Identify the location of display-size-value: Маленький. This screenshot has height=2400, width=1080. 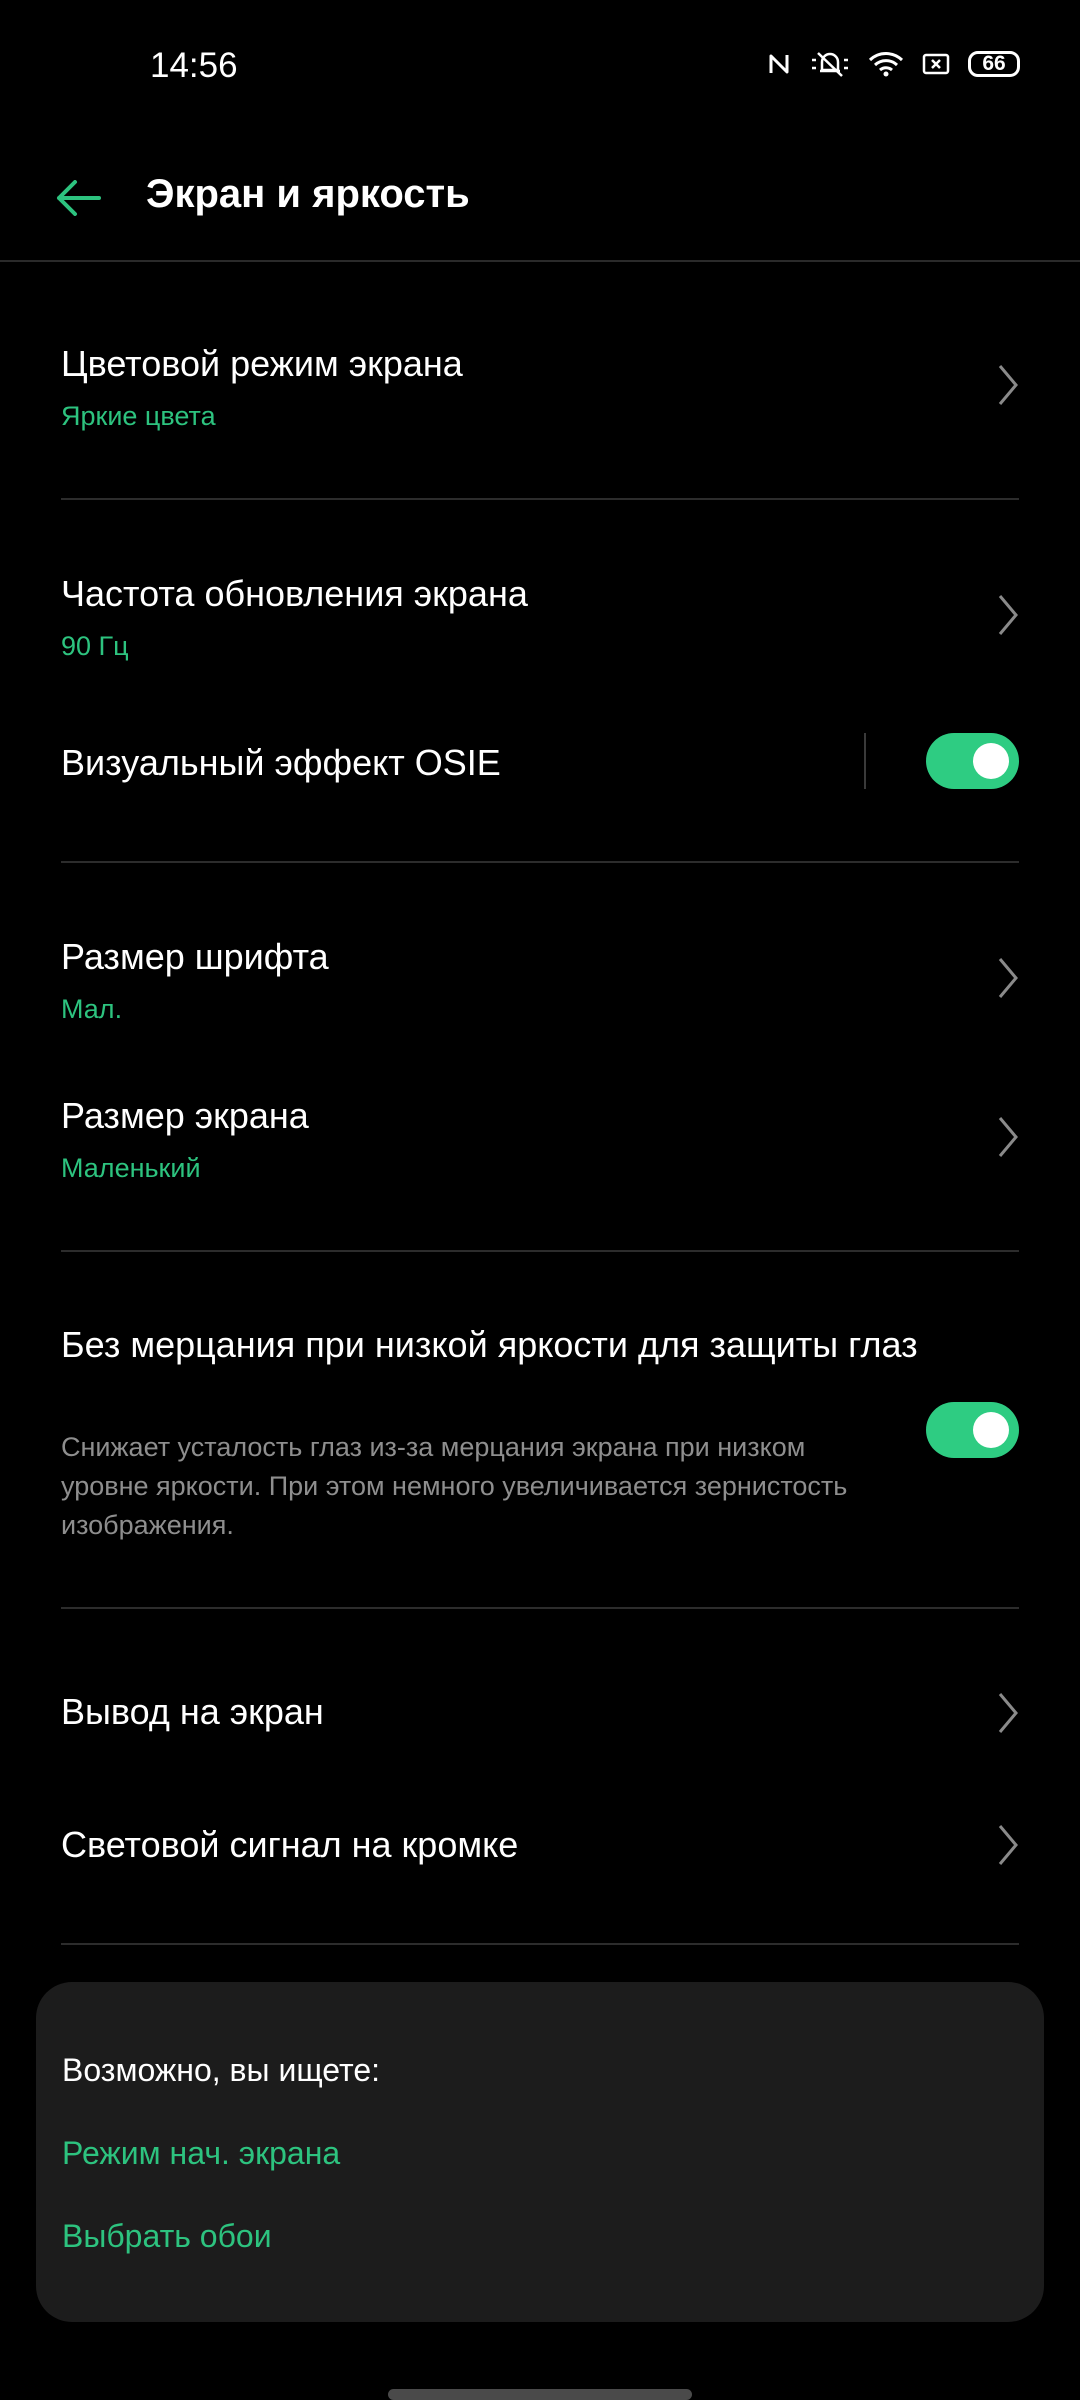
(131, 1168).